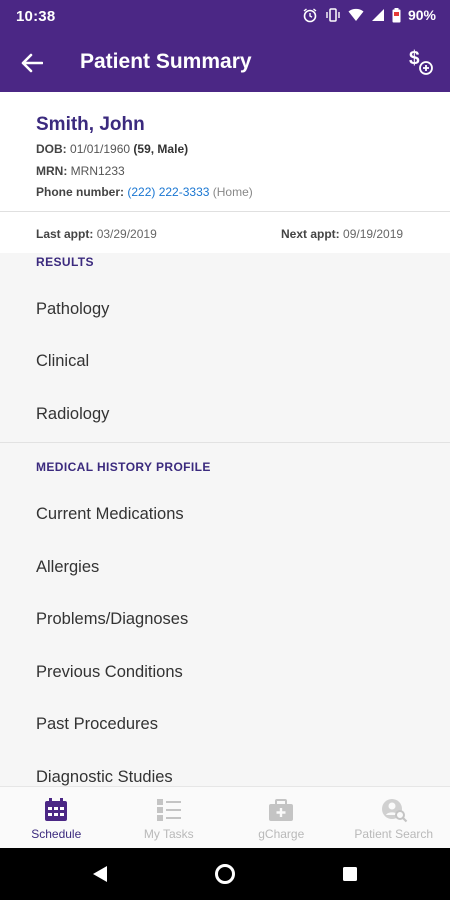 The height and width of the screenshot is (900, 450). What do you see at coordinates (342, 234) in the screenshot?
I see `next-appt: Next appt: 09/19/2019` at bounding box center [342, 234].